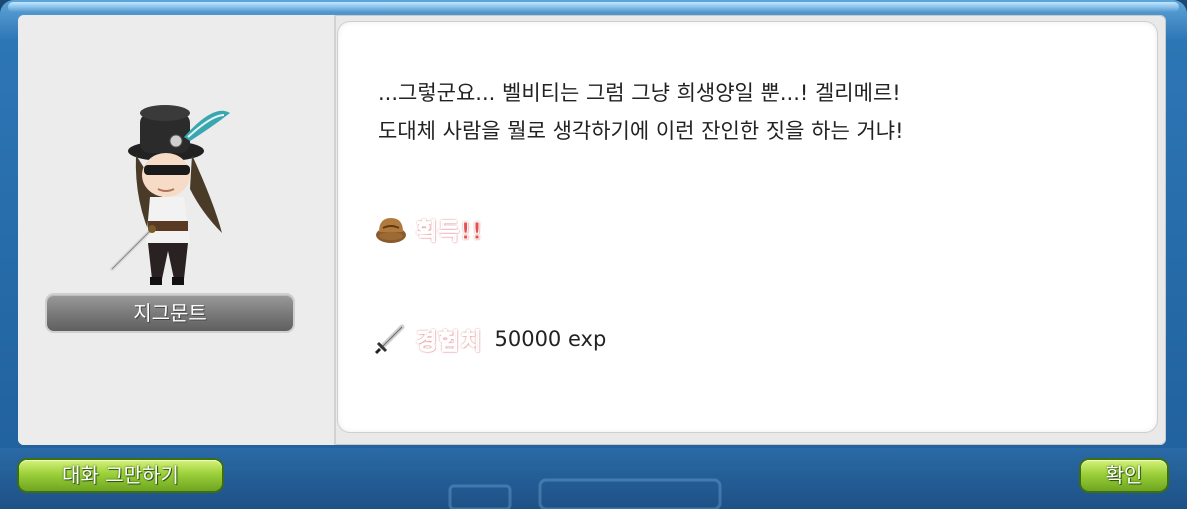 This screenshot has height=509, width=1187. Describe the element at coordinates (170, 195) in the screenshot. I see `npc-portrait` at that location.